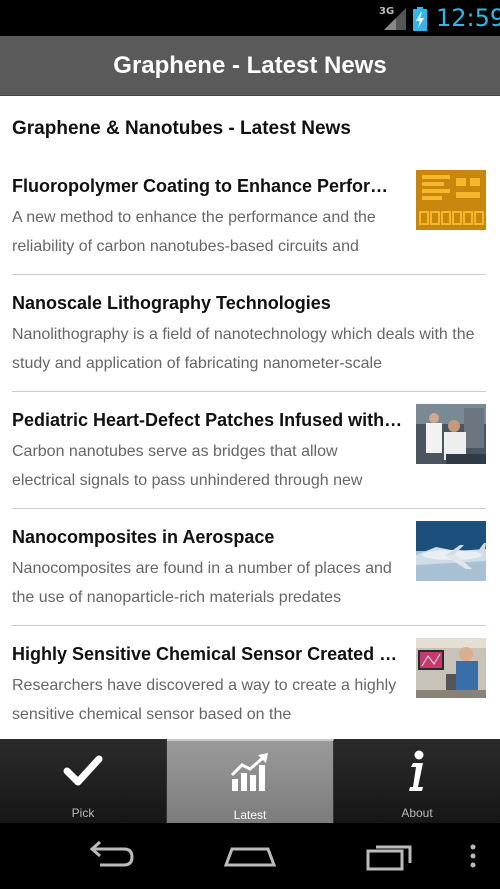  What do you see at coordinates (468, 18) in the screenshot?
I see `status-clock: 12:59` at bounding box center [468, 18].